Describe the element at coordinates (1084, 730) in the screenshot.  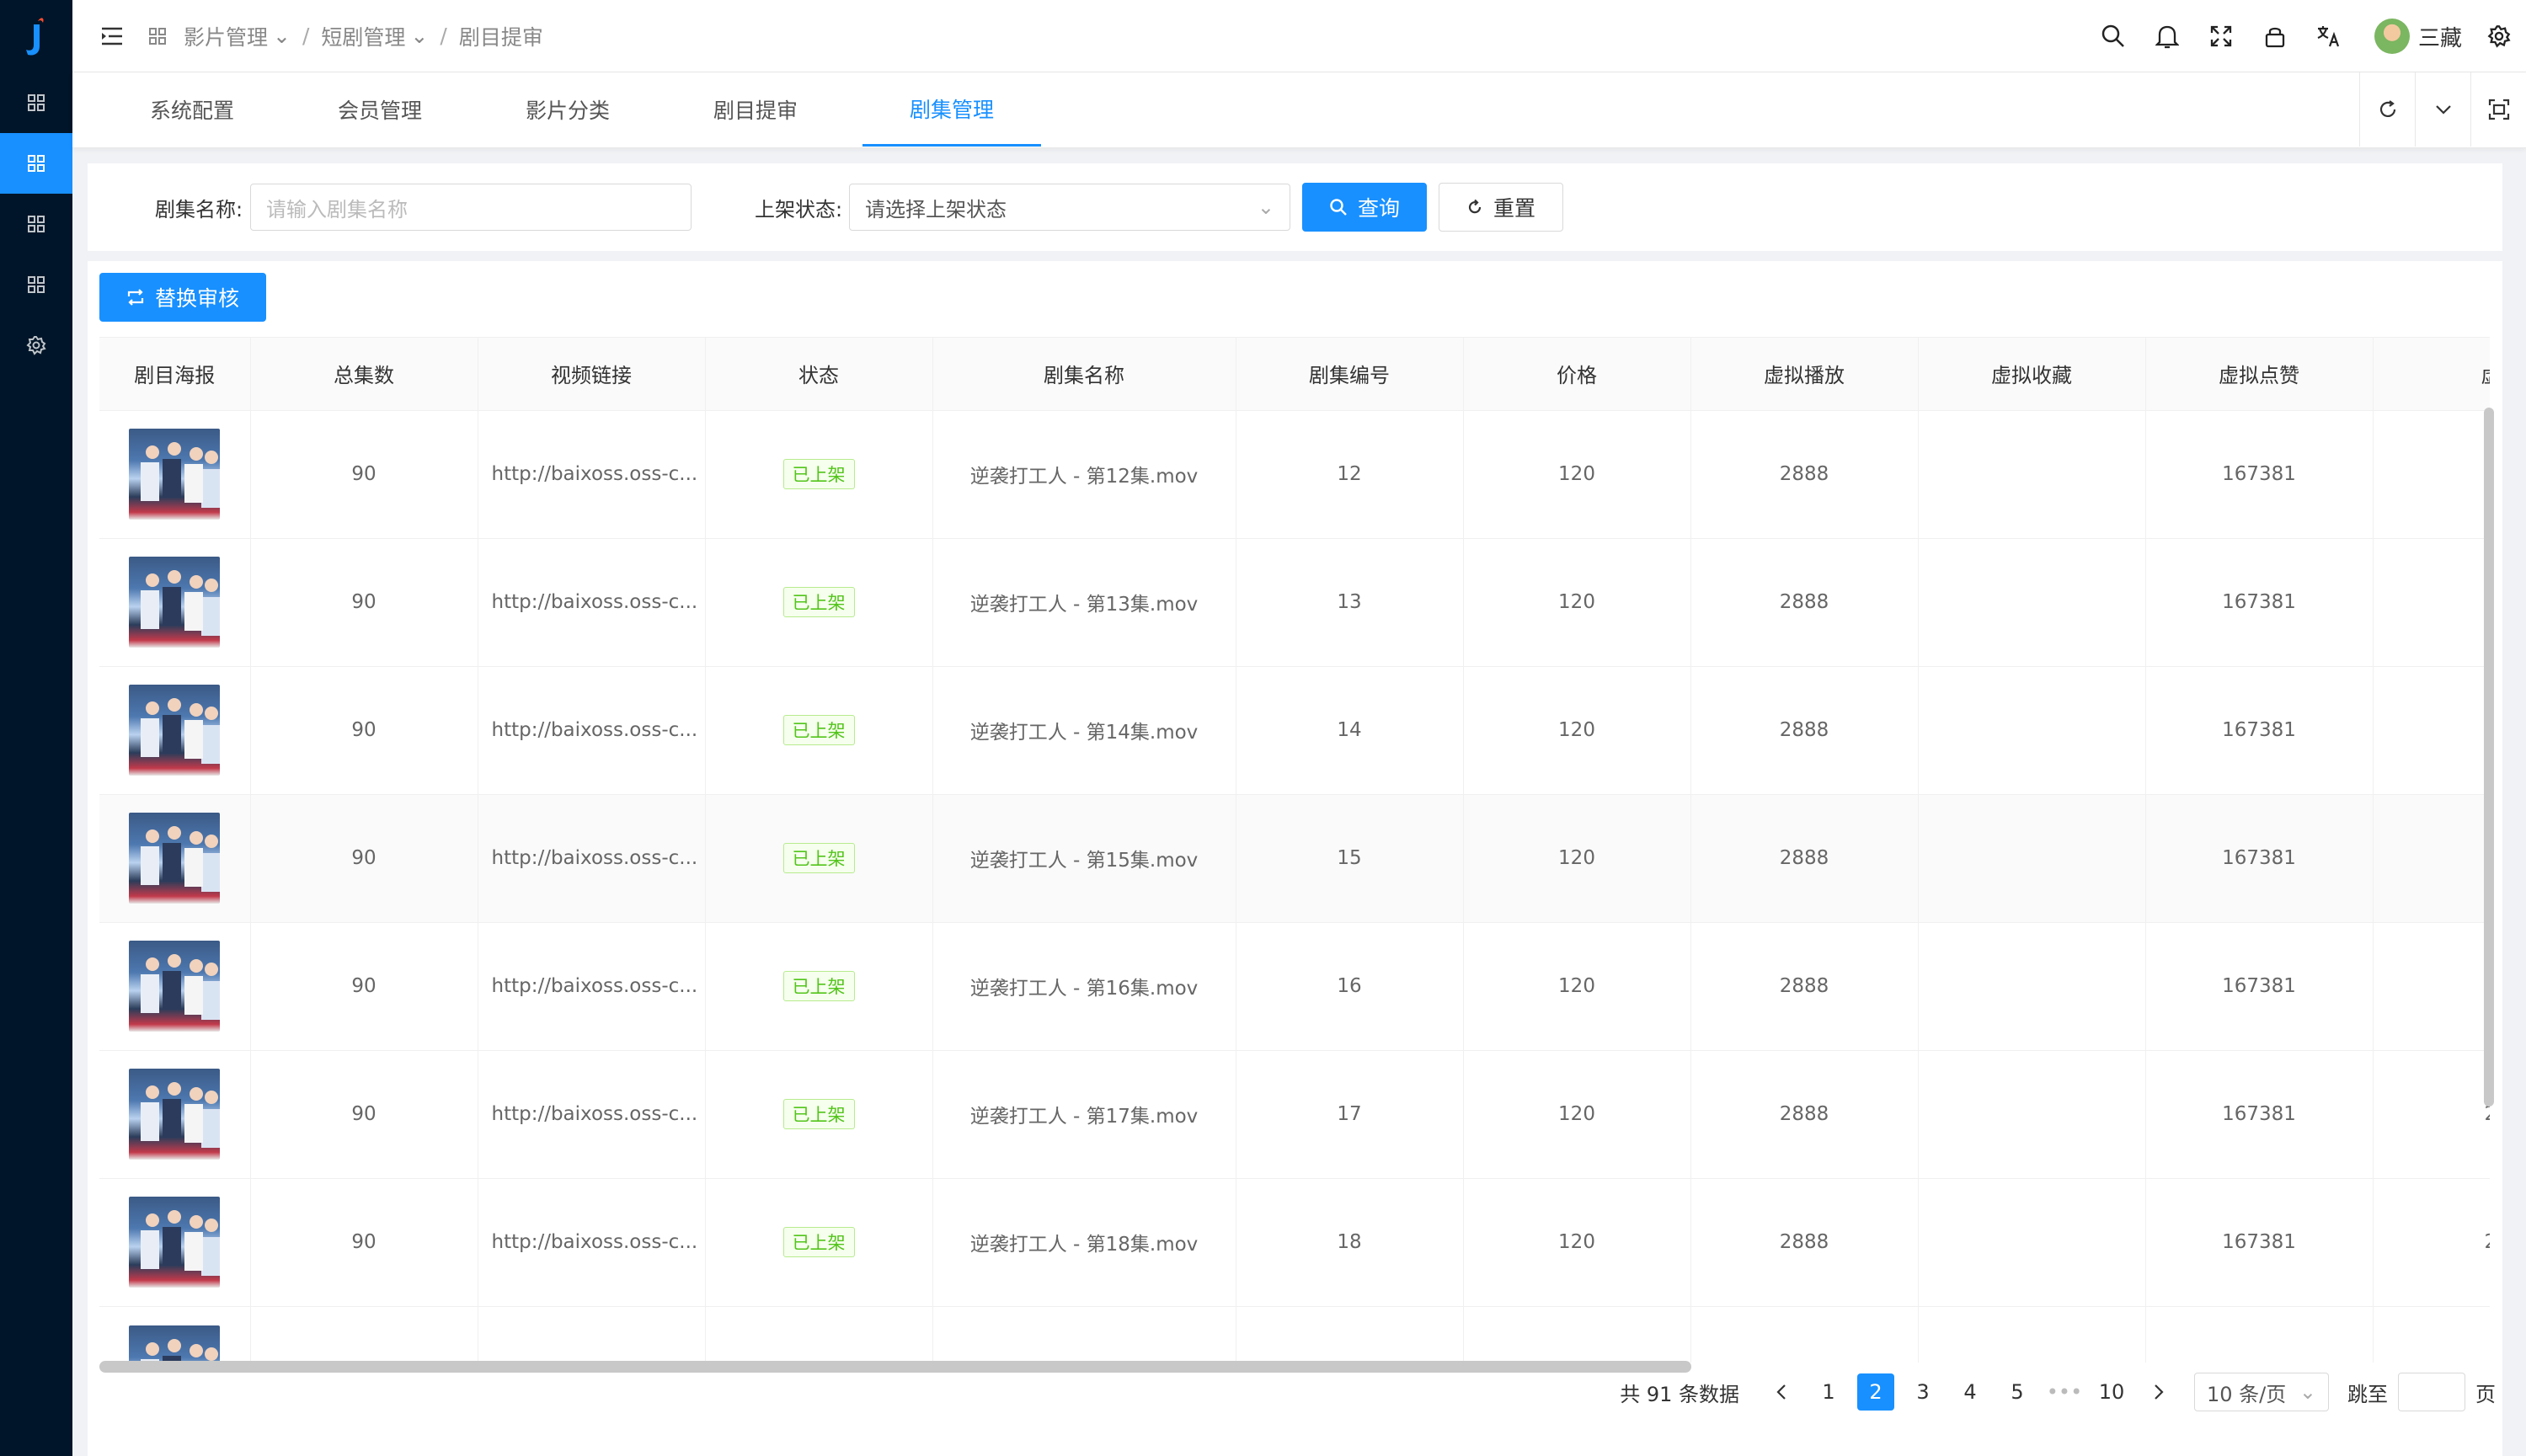
I see `episode-name-cell: 逆袭打工人 - 第14集.mov` at that location.